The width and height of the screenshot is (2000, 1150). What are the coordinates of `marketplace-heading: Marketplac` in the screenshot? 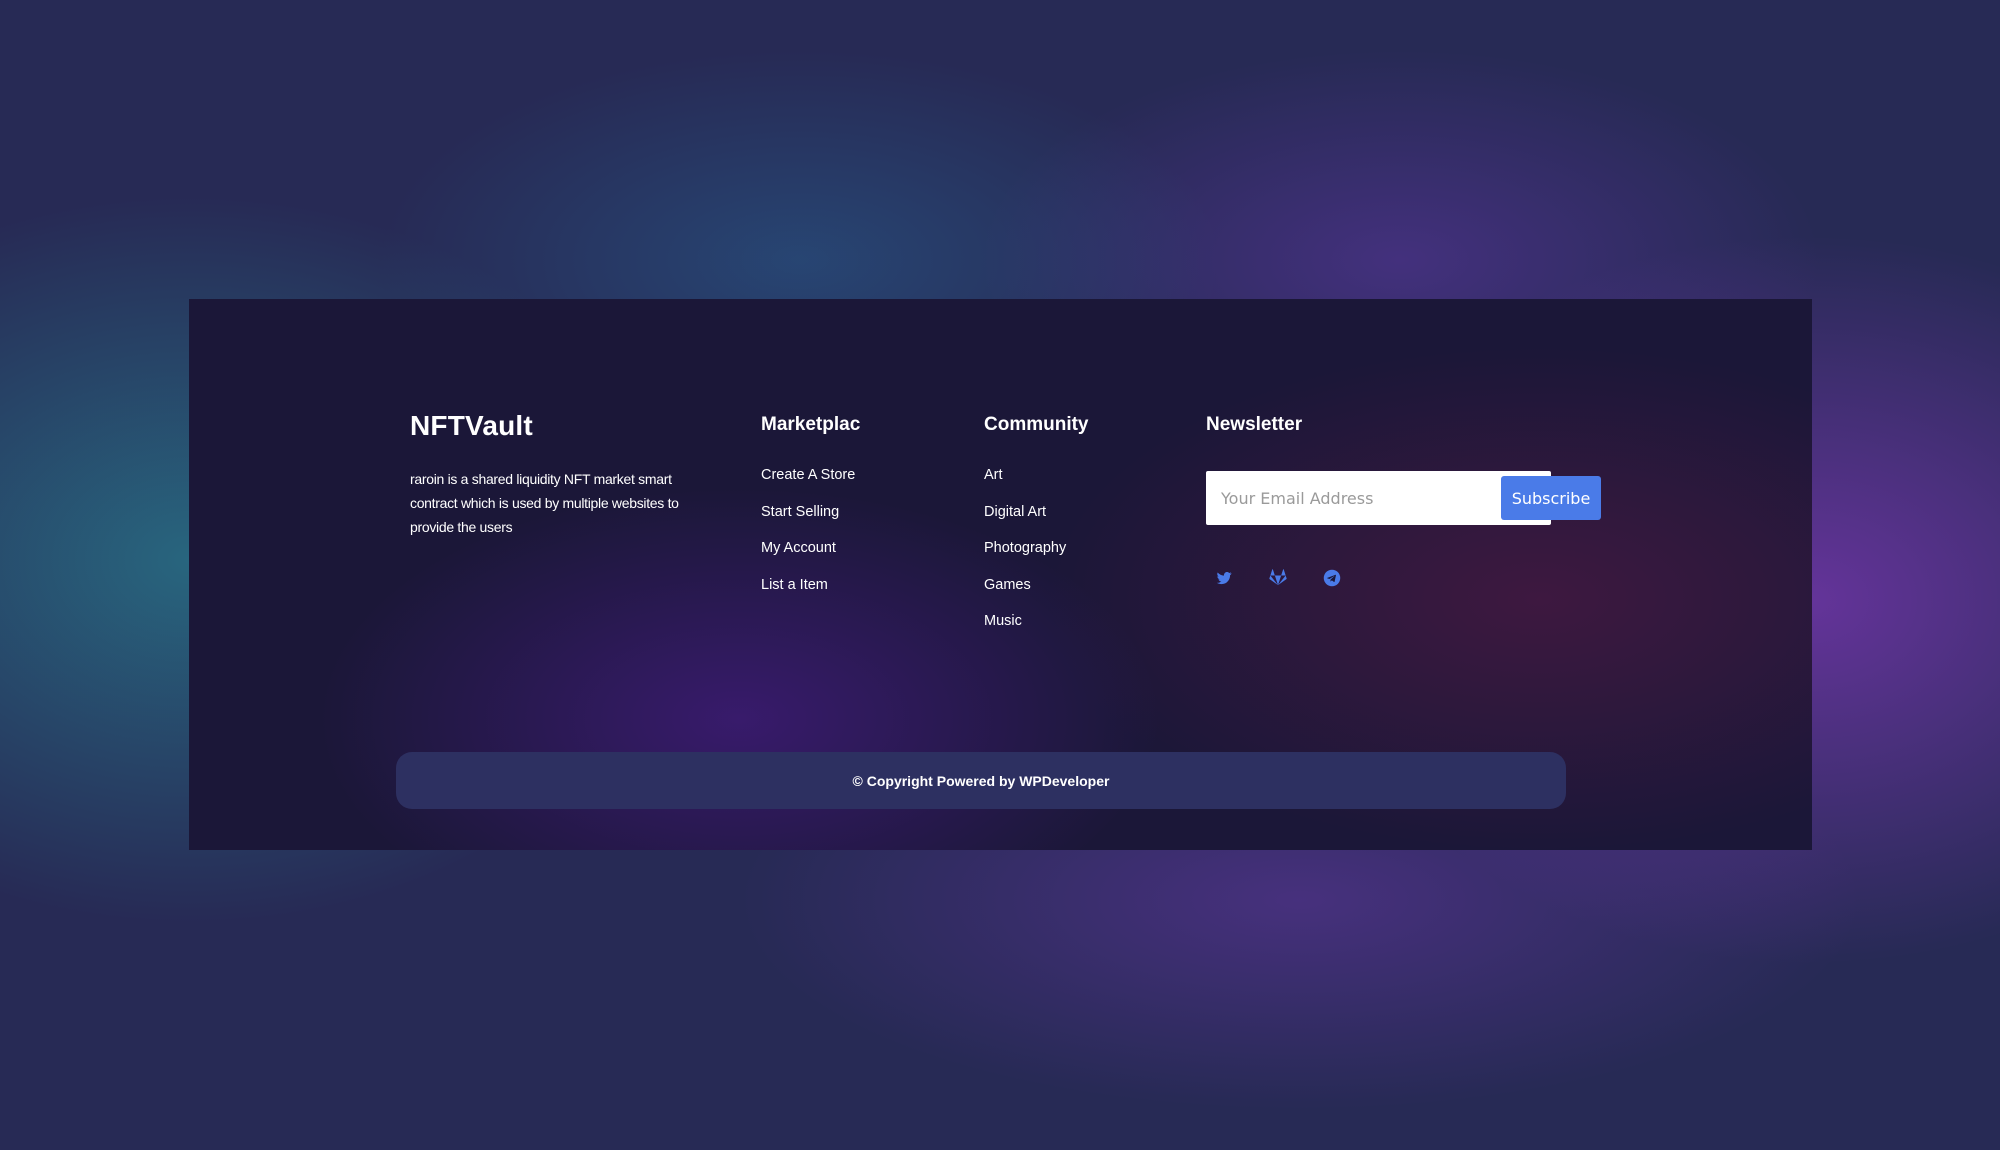 It's located at (811, 424).